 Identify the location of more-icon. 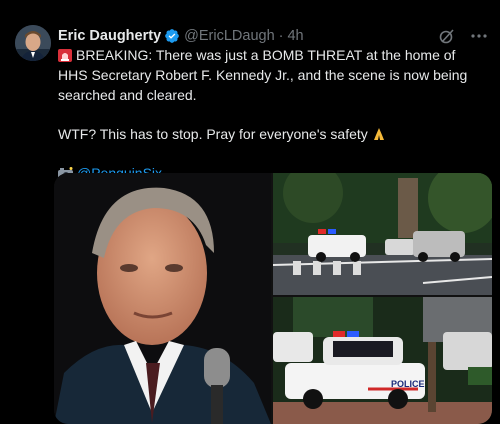
(479, 36).